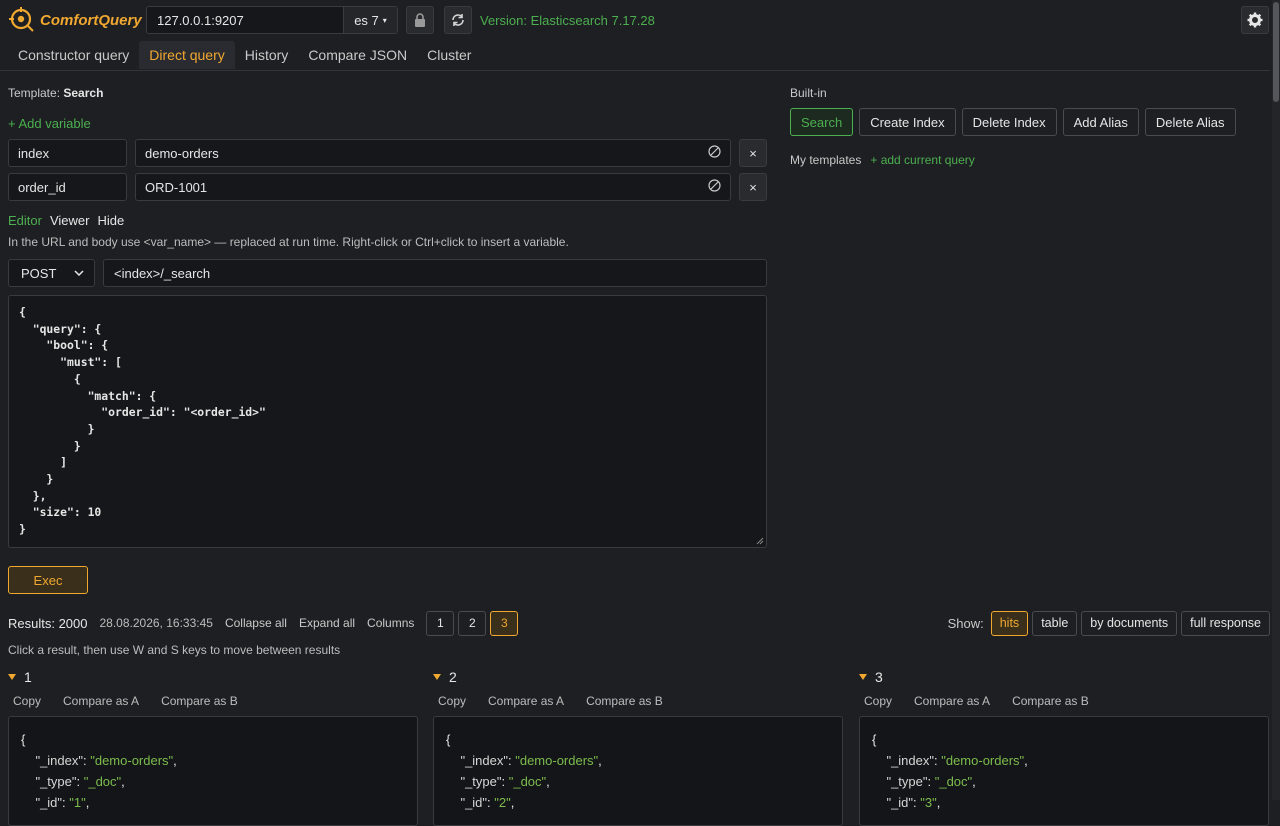 This screenshot has height=826, width=1280. What do you see at coordinates (453, 677) in the screenshot?
I see `result-number: 2` at bounding box center [453, 677].